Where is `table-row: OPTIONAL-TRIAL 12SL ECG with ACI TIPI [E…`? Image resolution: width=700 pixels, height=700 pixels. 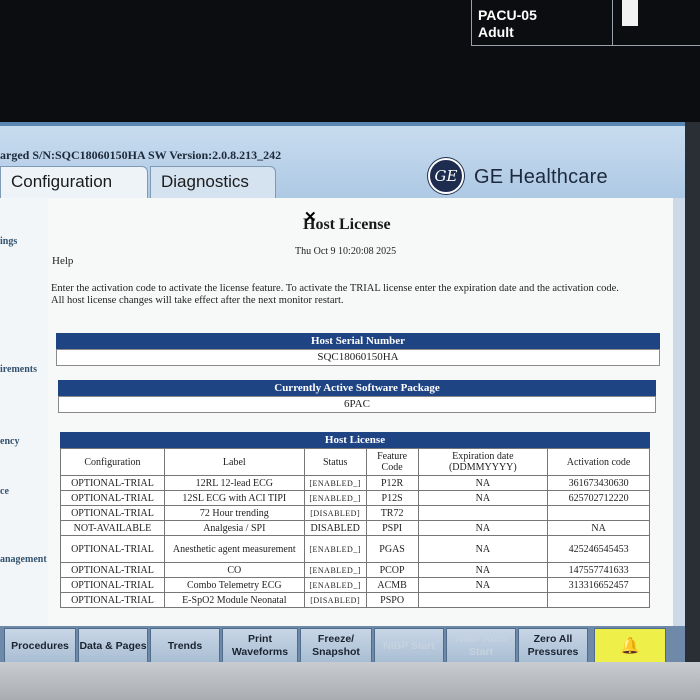 table-row: OPTIONAL-TRIAL 12SL ECG with ACI TIPI [E… is located at coordinates (355, 498).